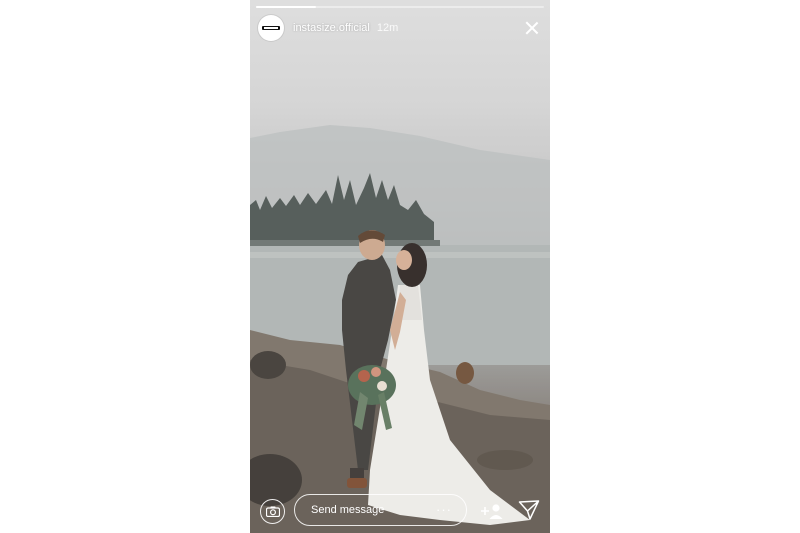 This screenshot has height=533, width=800. I want to click on story-progress-fill, so click(286, 7).